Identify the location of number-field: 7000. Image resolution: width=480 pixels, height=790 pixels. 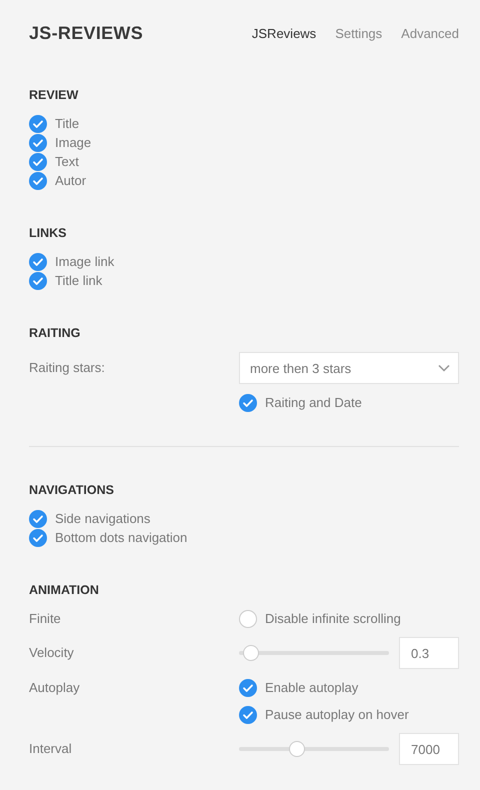
(429, 749).